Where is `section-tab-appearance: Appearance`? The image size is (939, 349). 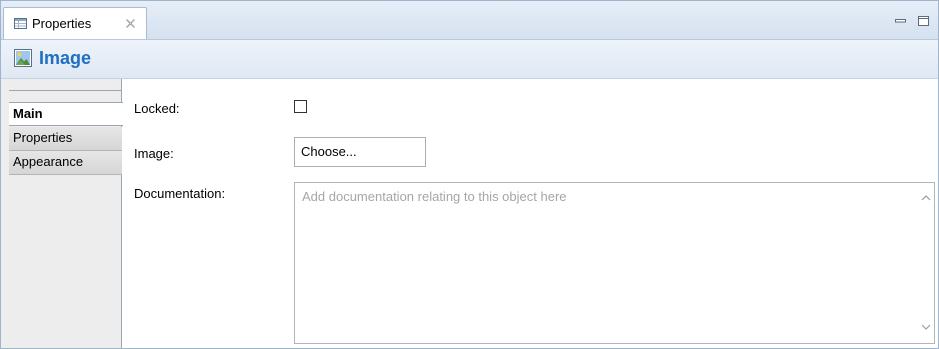
section-tab-appearance: Appearance is located at coordinates (65, 163).